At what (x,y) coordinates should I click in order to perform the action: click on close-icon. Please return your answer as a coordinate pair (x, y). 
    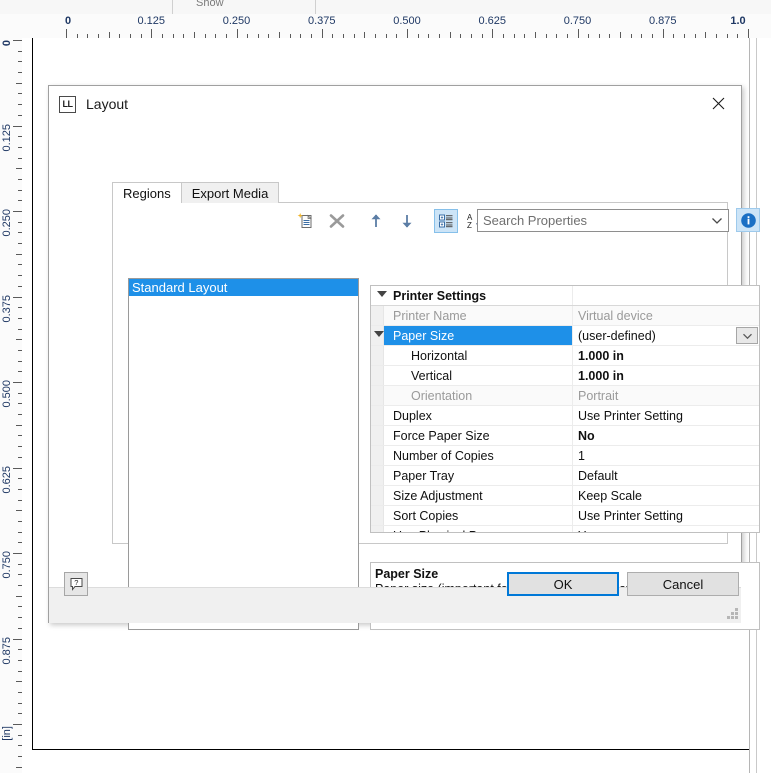
    Looking at the image, I should click on (718, 103).